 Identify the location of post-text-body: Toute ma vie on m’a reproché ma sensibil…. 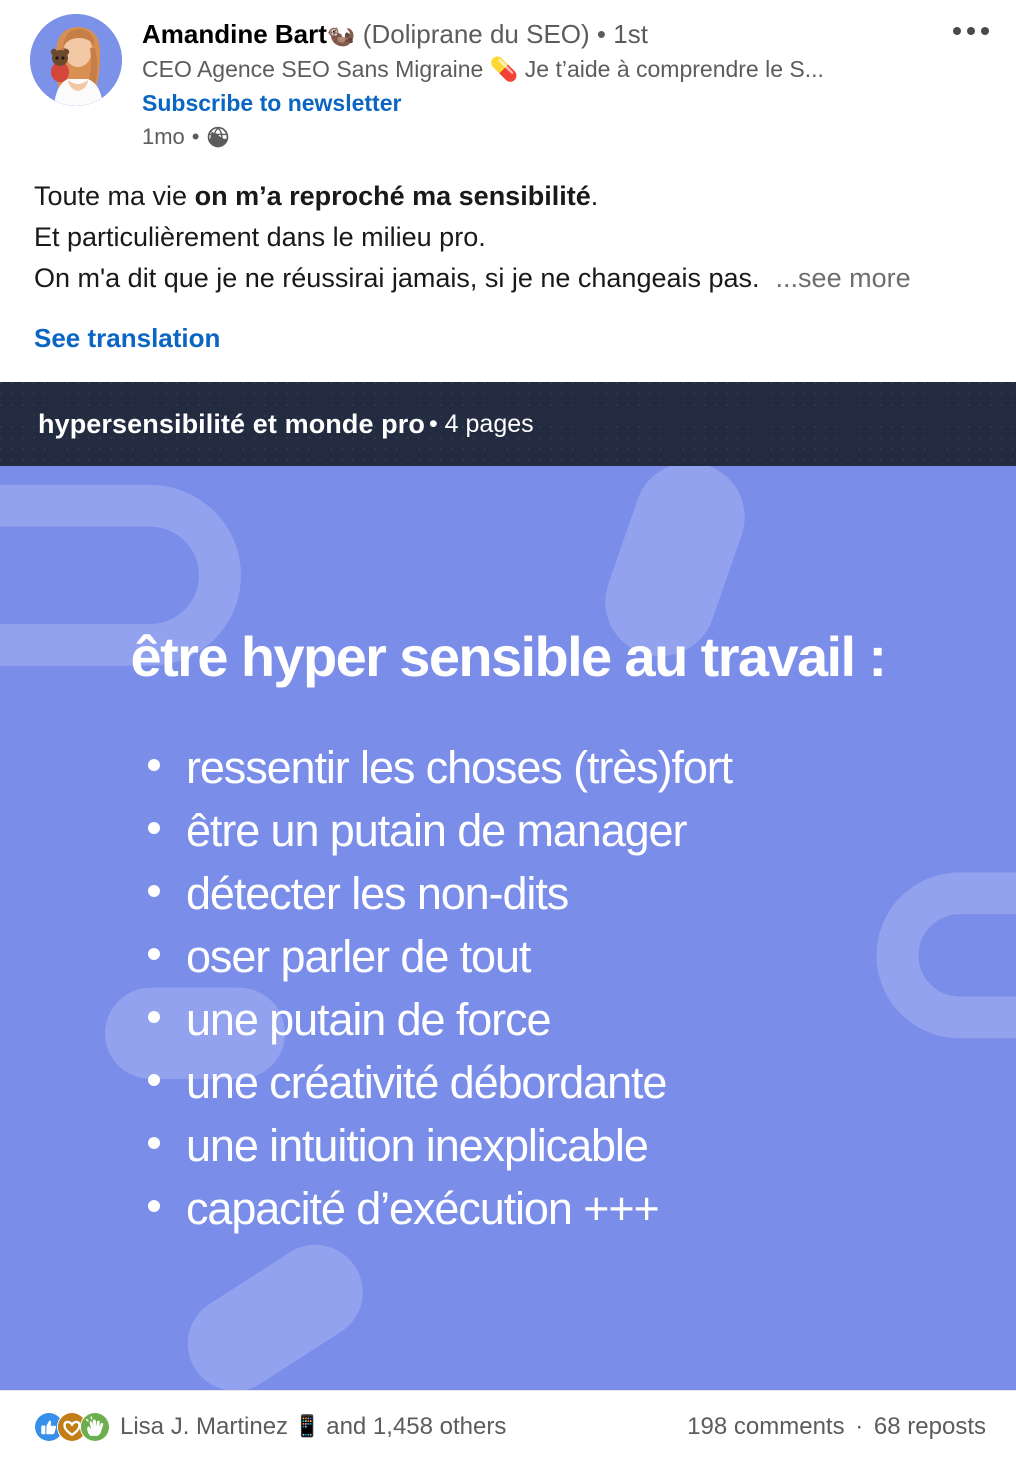
(508, 262).